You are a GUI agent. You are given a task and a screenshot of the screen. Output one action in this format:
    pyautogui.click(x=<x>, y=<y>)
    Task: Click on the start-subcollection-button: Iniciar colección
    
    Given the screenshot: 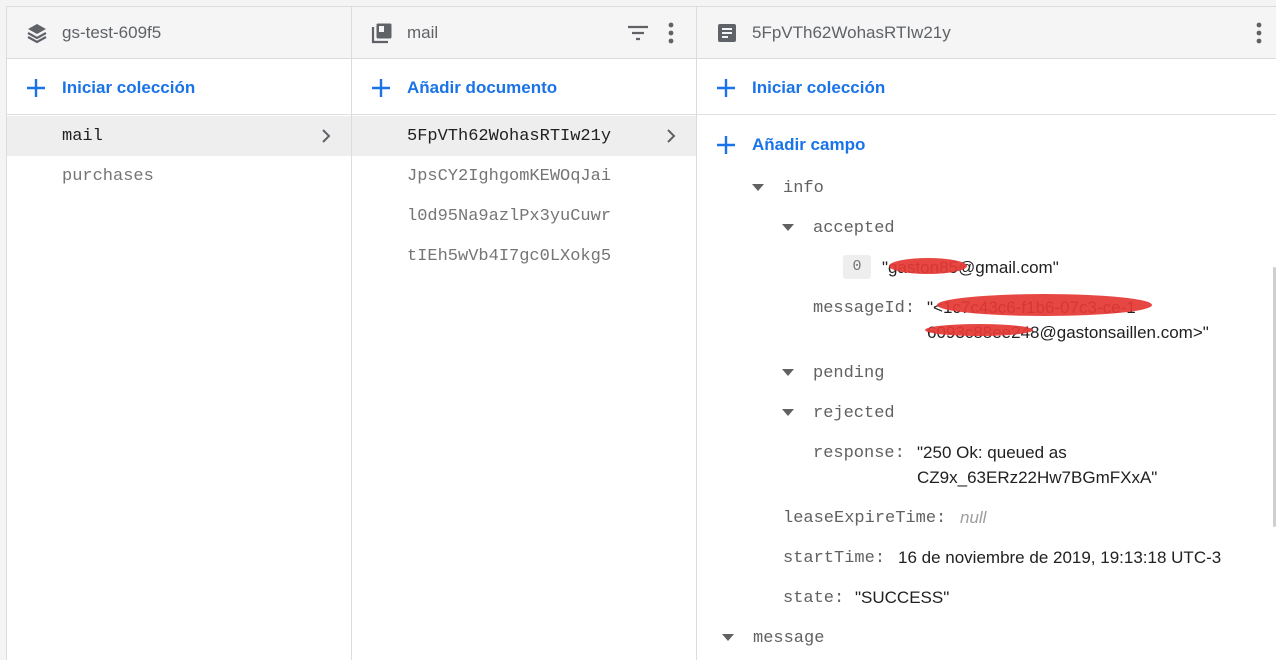 What is the action you would take?
    pyautogui.click(x=986, y=87)
    